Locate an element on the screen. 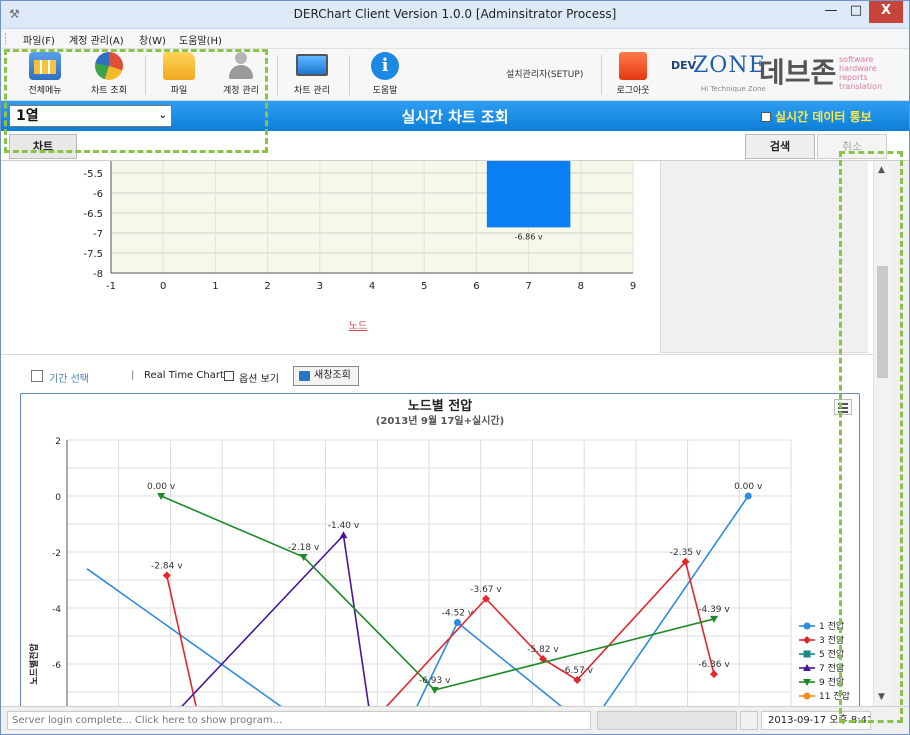  logout-button: 로그아웃 is located at coordinates (633, 75).